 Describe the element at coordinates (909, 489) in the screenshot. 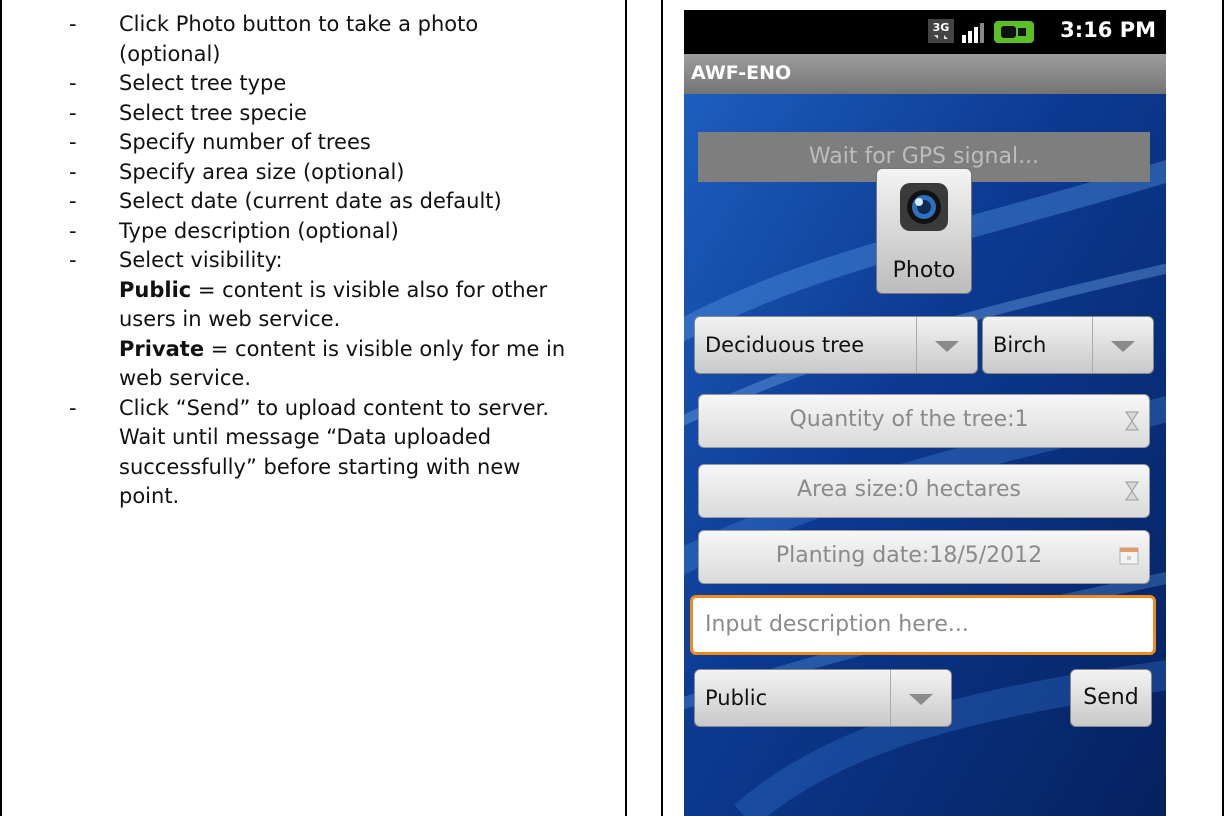

I see `area-size-value: Area size:0 hectares` at that location.